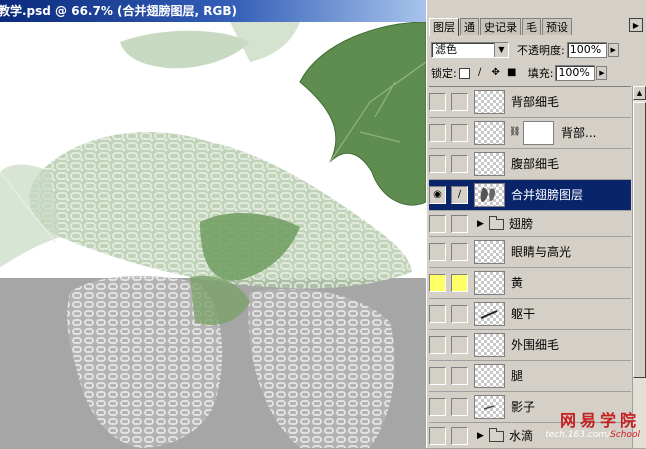 This screenshot has height=449, width=646. Describe the element at coordinates (446, 49) in the screenshot. I see `blend-mode-value: 滤色` at that location.